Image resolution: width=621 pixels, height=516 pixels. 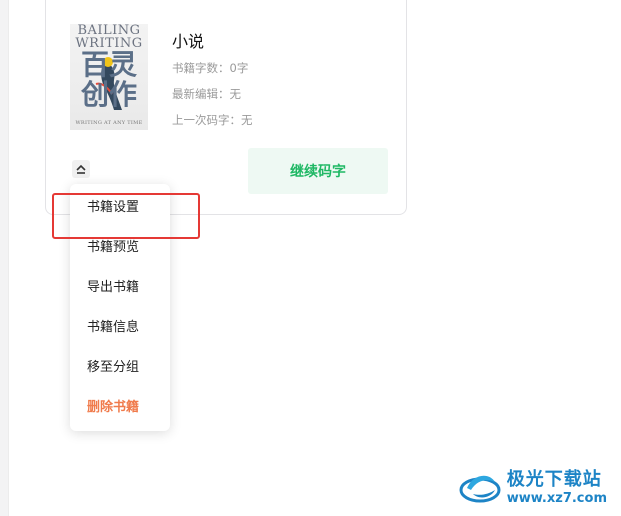 What do you see at coordinates (120, 328) in the screenshot?
I see `menu-item-book-info: 书籍信息` at bounding box center [120, 328].